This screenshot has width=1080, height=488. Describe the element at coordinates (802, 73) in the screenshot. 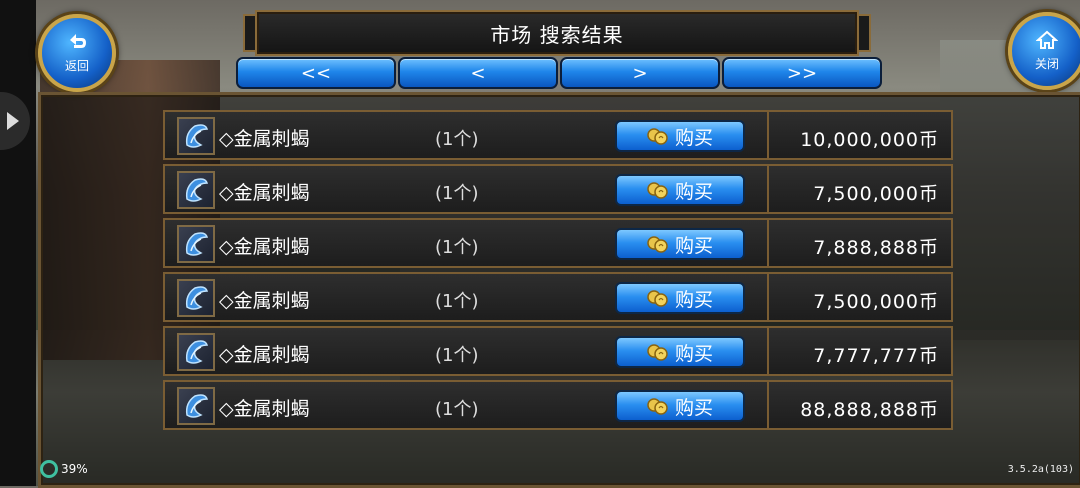

I see `last-page-button: >>` at that location.